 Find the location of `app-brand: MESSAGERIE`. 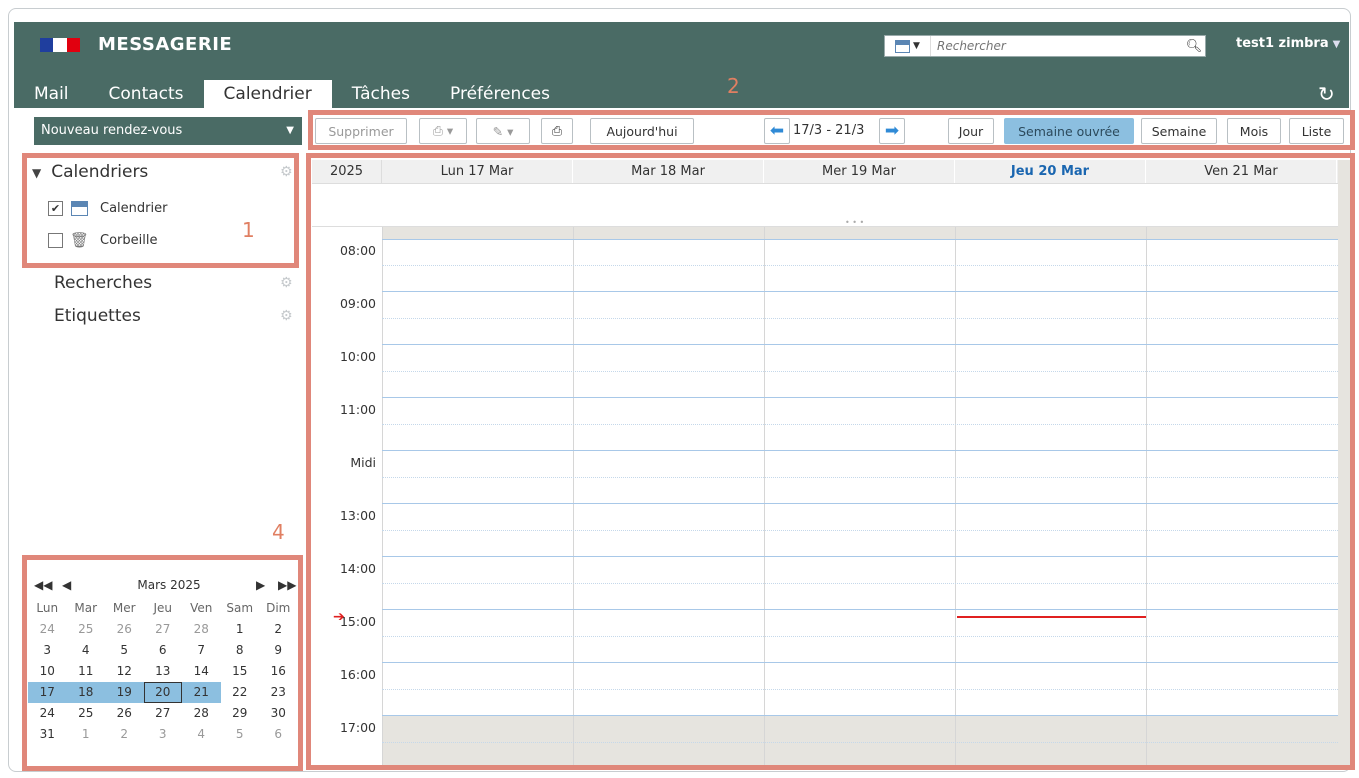

app-brand: MESSAGERIE is located at coordinates (165, 44).